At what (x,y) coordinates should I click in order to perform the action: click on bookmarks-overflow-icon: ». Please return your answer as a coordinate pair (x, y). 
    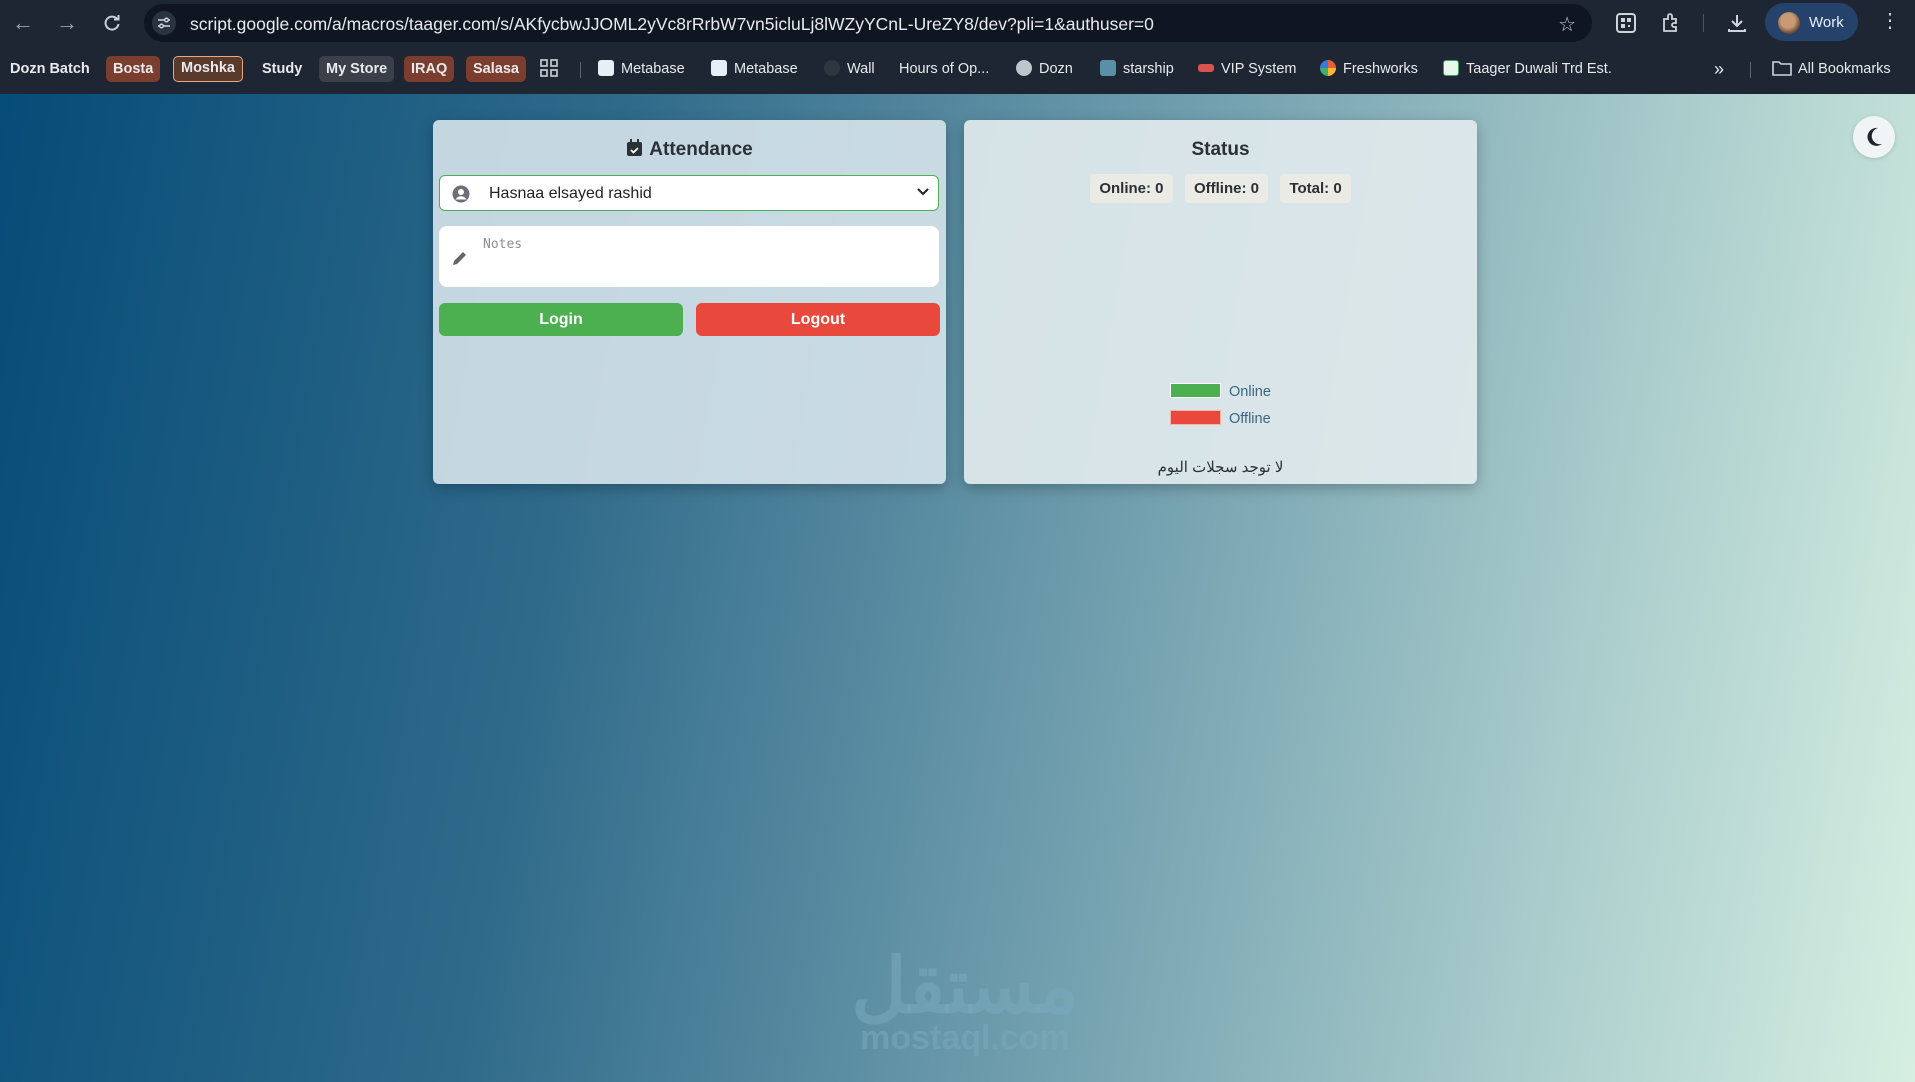
    Looking at the image, I should click on (1719, 69).